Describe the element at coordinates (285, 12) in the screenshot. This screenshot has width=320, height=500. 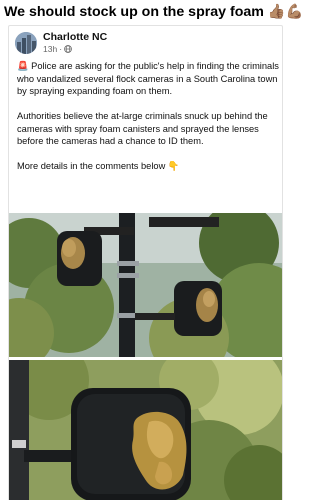
I see `headline-emoji: 👍🏽💪🏽` at that location.